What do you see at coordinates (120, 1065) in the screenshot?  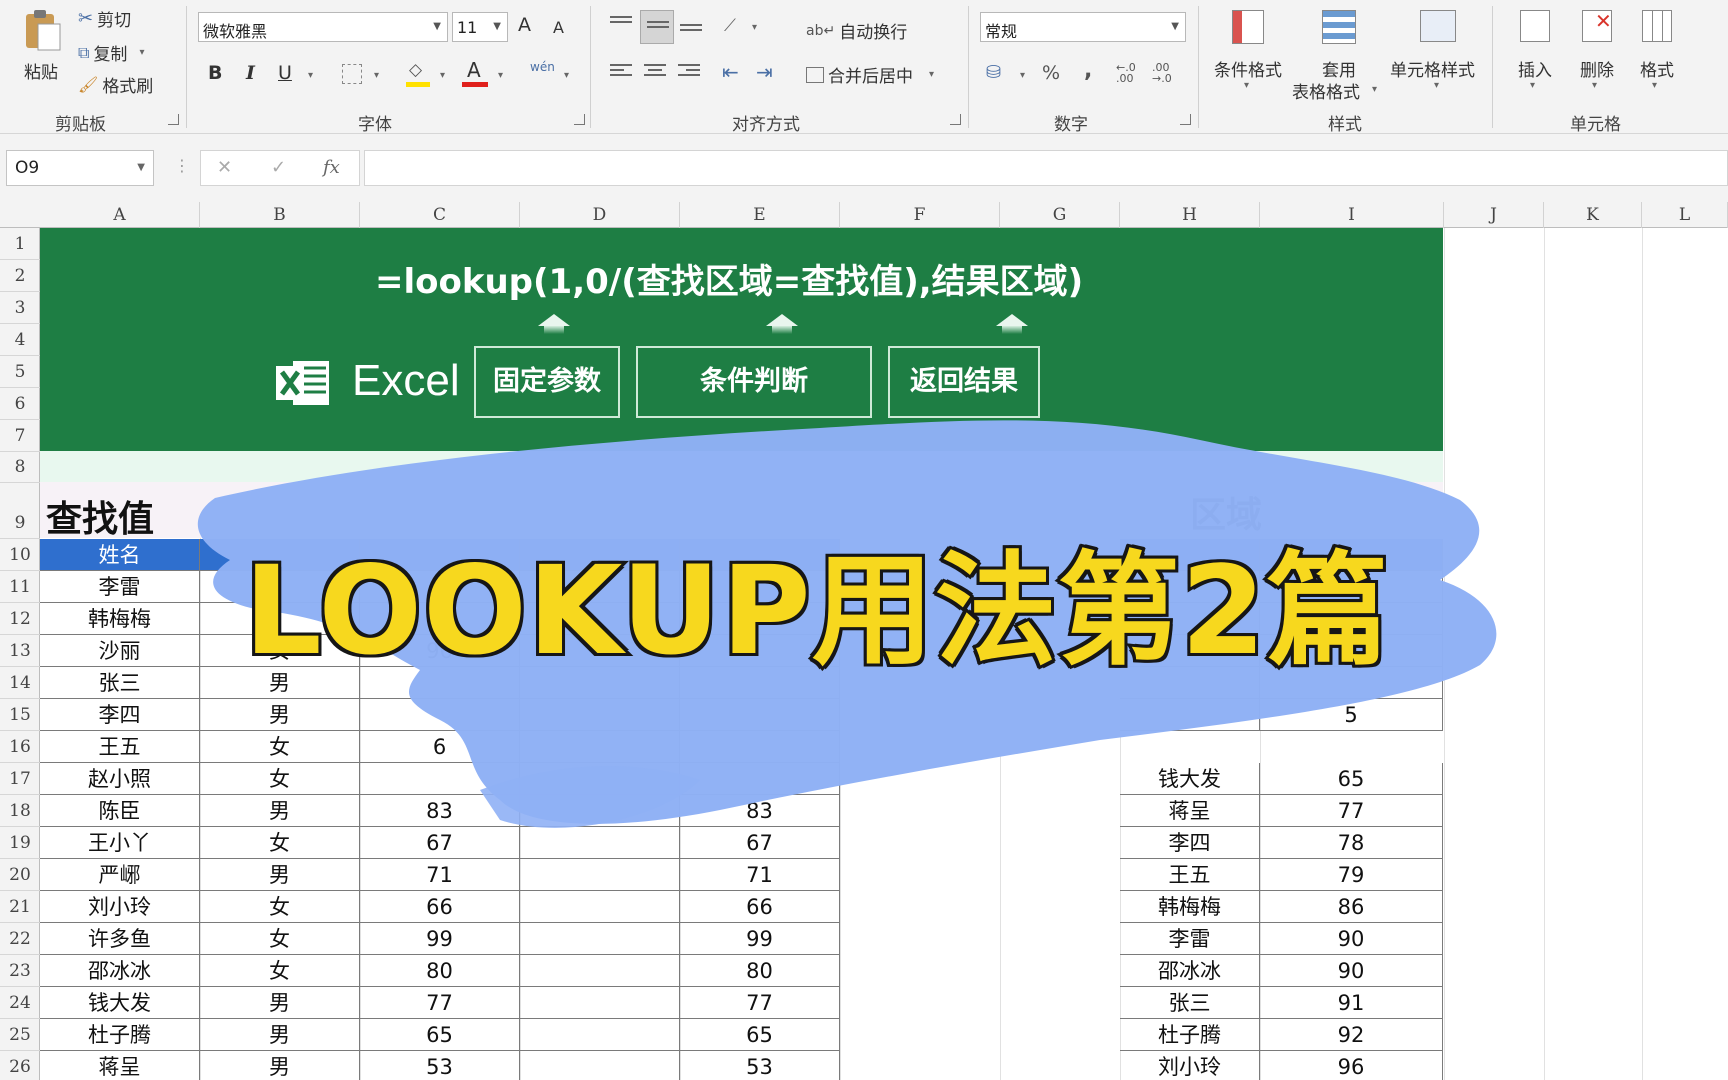 I see `name-cell: 蒋呈` at bounding box center [120, 1065].